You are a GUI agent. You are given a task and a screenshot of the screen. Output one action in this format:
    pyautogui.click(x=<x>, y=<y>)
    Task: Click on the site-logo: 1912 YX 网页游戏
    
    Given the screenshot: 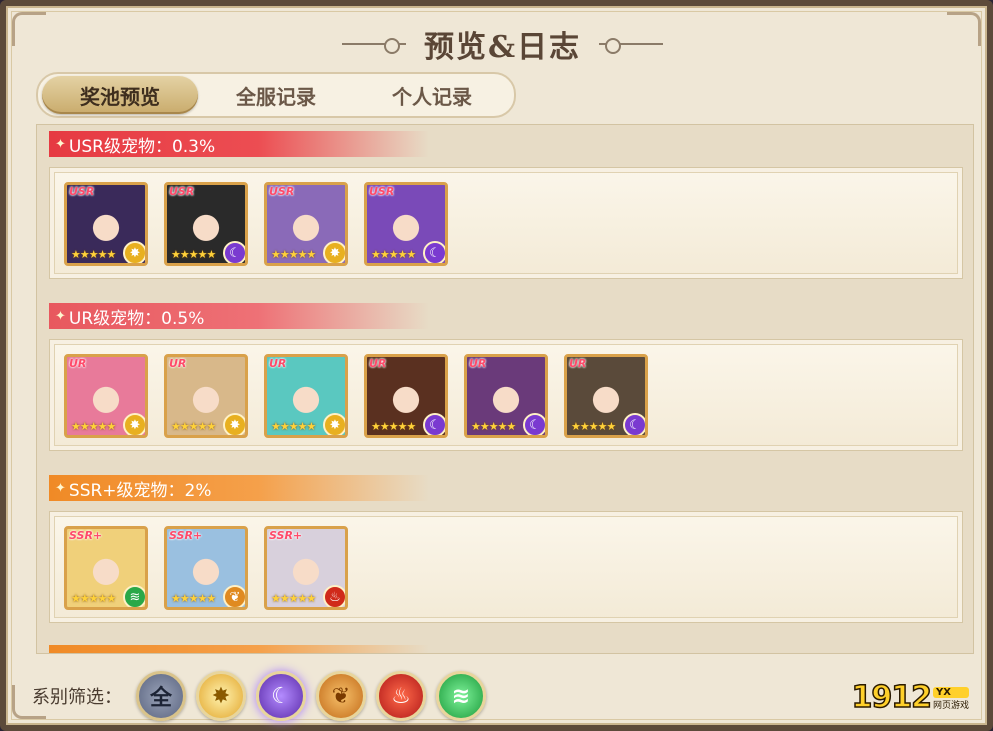 What is the action you would take?
    pyautogui.click(x=910, y=697)
    